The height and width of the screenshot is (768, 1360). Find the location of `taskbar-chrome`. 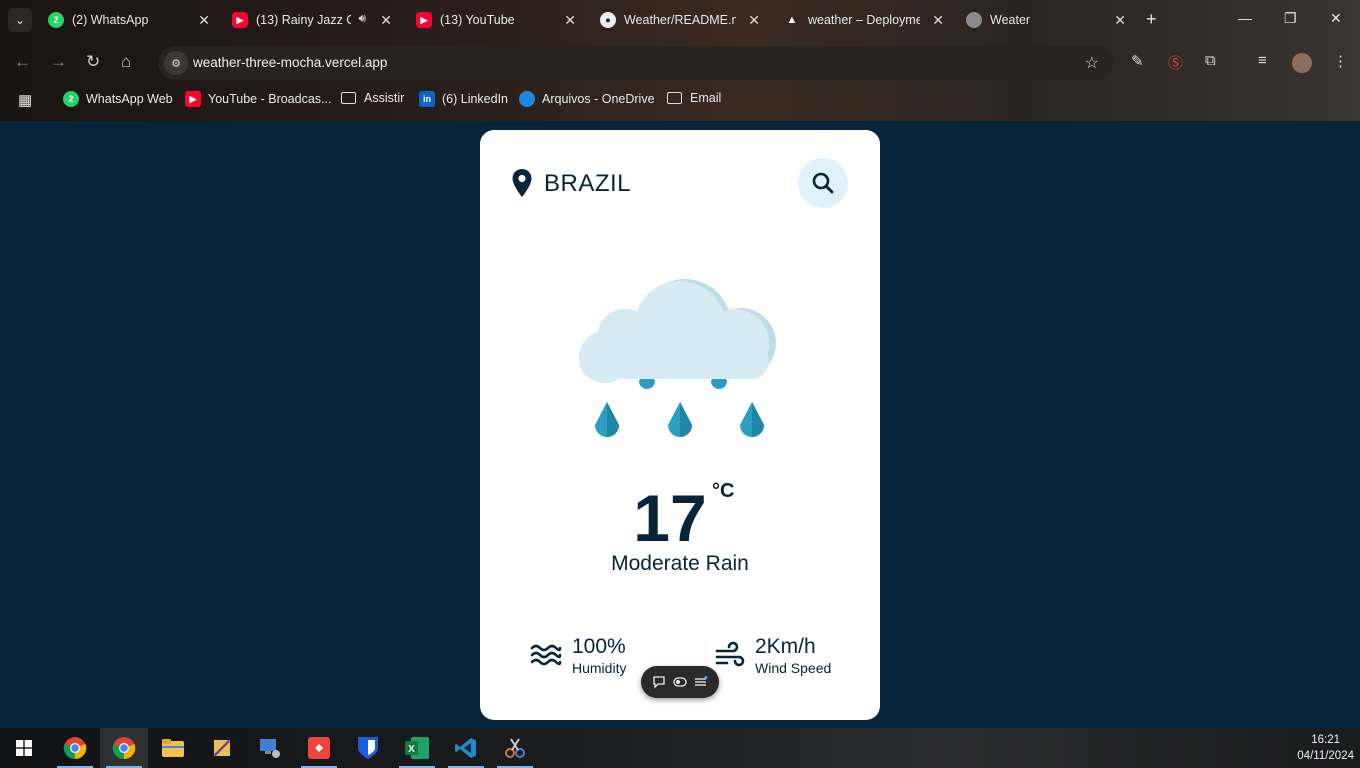

taskbar-chrome is located at coordinates (75, 748).